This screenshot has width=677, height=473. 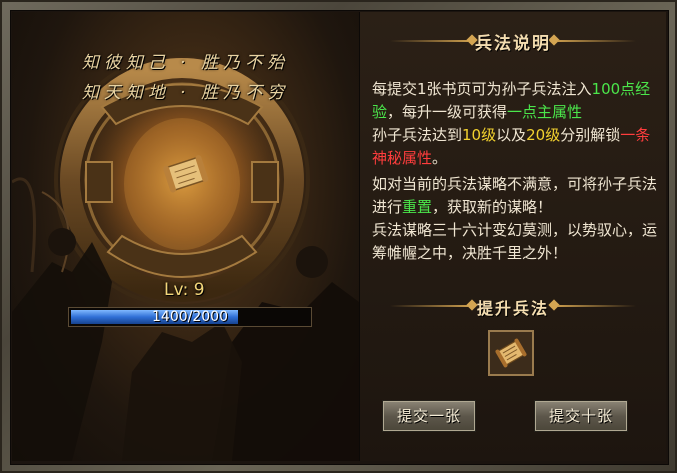 What do you see at coordinates (511, 146) in the screenshot?
I see `desc-paragraph-2: 孙子兵法达到10级以及20级分别解锁一条神秘属性。` at bounding box center [511, 146].